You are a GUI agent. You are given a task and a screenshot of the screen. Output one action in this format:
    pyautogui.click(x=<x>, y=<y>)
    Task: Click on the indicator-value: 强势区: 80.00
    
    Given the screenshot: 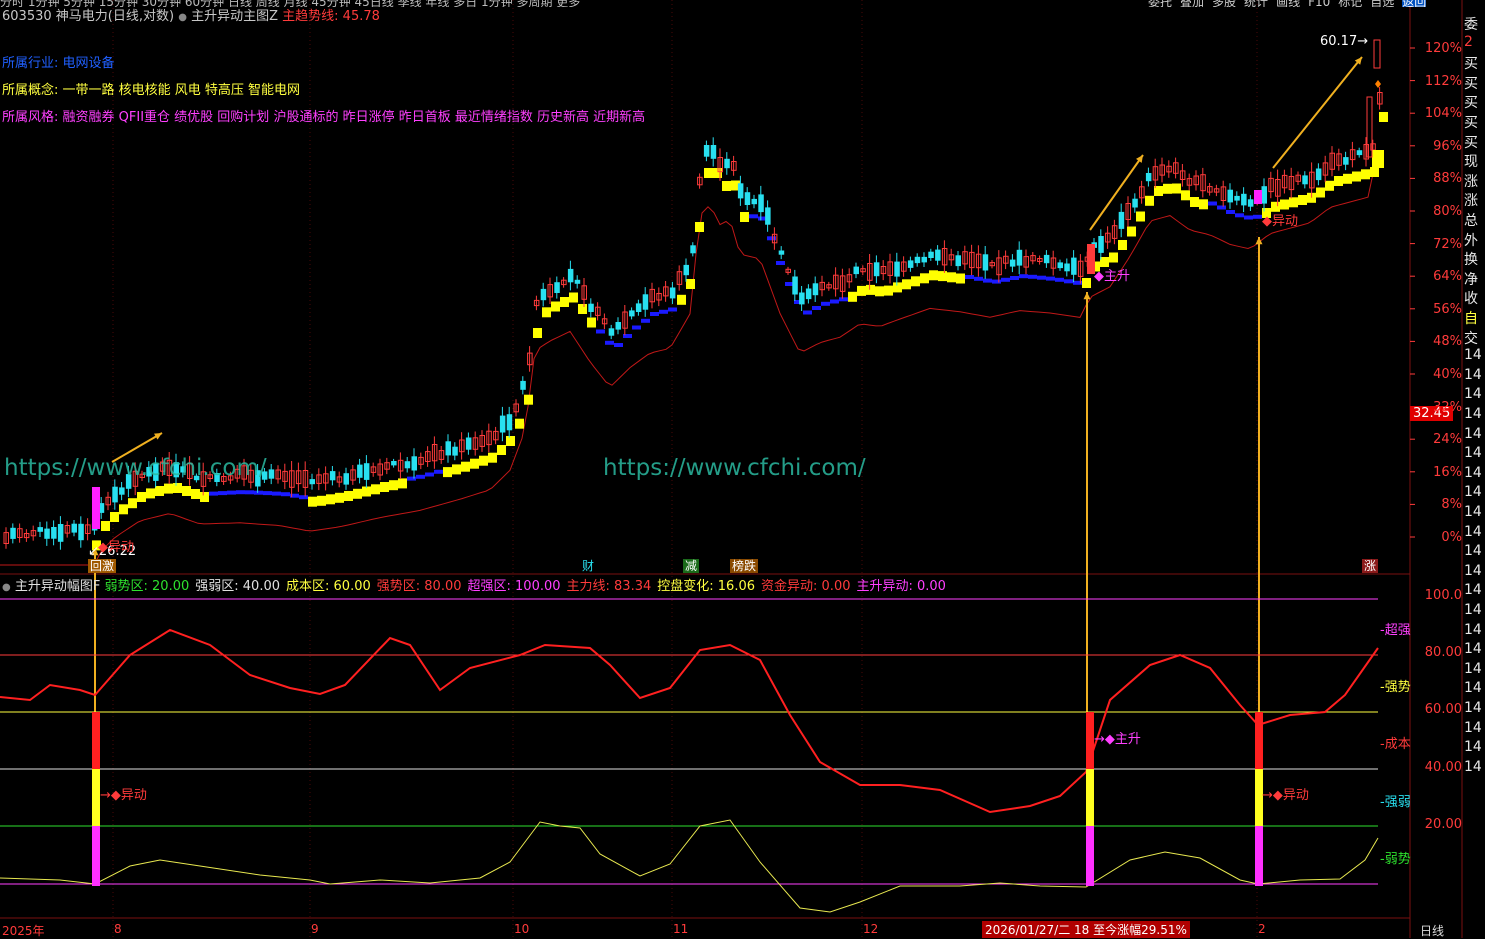 What is the action you would take?
    pyautogui.click(x=419, y=586)
    